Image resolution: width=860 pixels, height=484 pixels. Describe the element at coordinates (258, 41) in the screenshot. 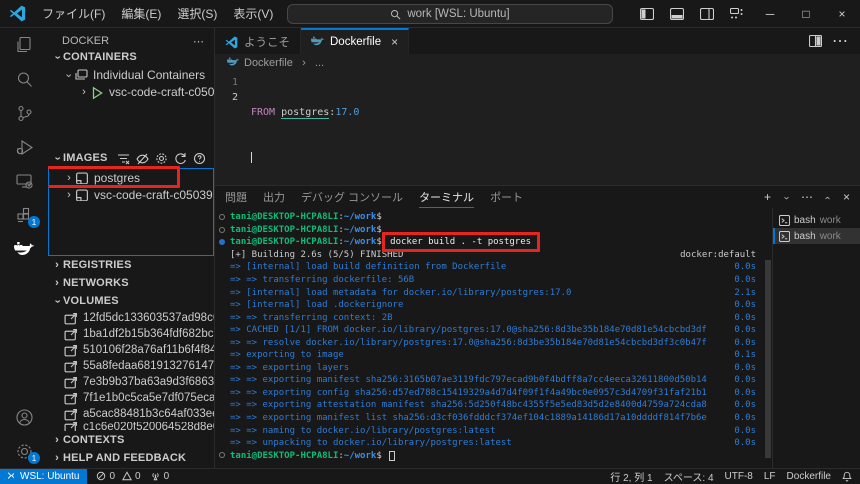

I see `tab-welcome: ようこそ` at that location.